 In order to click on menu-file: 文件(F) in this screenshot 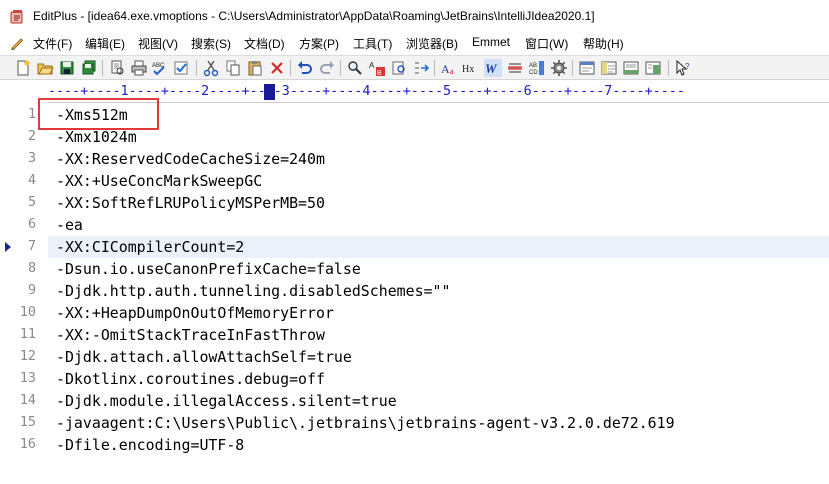, I will do `click(52, 43)`.